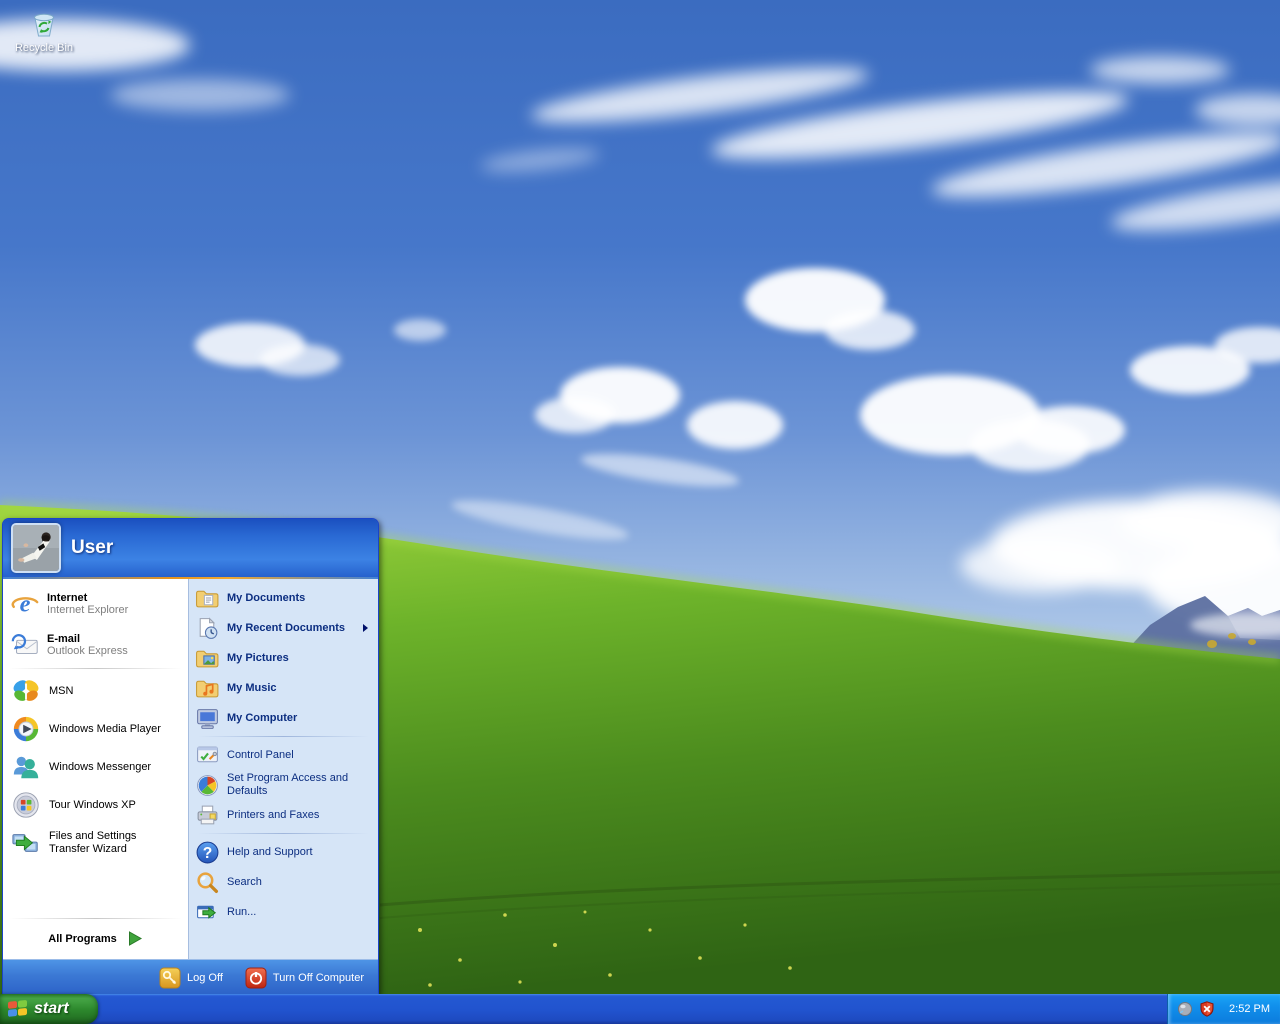 Image resolution: width=1280 pixels, height=1024 pixels. What do you see at coordinates (17, 1008) in the screenshot?
I see `windows-flag-icon` at bounding box center [17, 1008].